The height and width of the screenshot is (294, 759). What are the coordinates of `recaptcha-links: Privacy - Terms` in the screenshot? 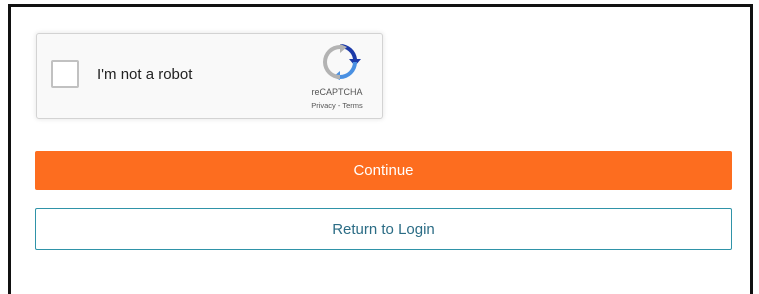 It's located at (337, 105).